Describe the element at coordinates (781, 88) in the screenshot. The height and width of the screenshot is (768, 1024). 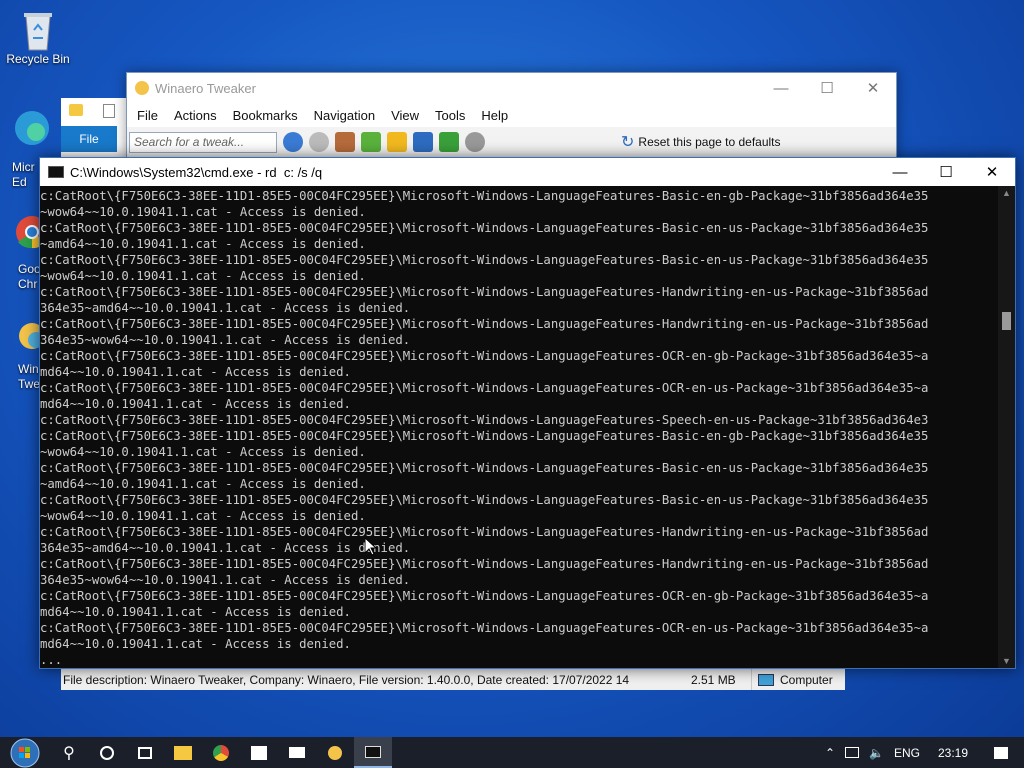
I see `minimize-button: —` at that location.